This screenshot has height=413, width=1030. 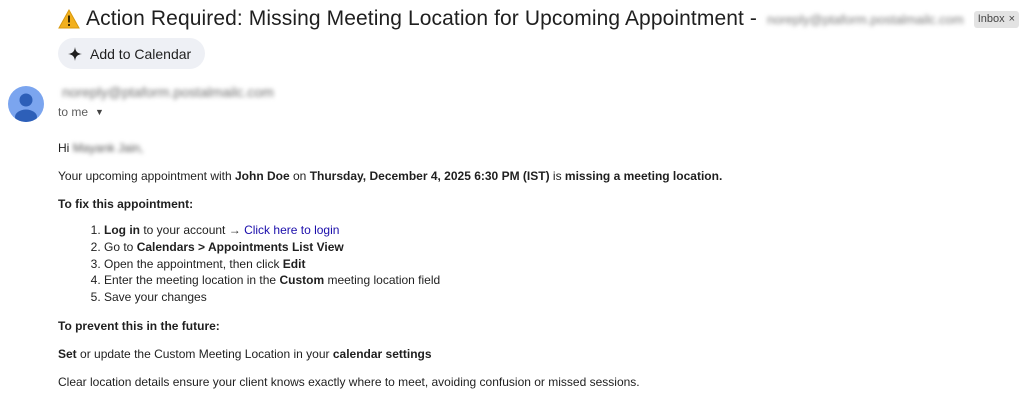 What do you see at coordinates (991, 19) in the screenshot?
I see `inbox-label-text: Inbox` at bounding box center [991, 19].